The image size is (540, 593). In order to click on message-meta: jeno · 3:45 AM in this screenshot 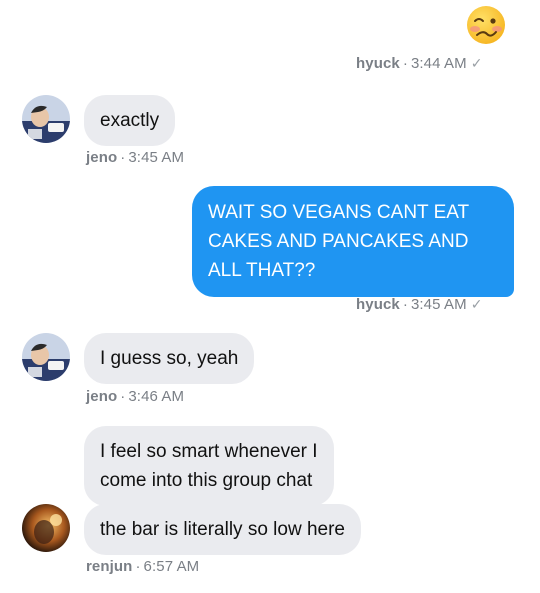, I will do `click(135, 157)`.